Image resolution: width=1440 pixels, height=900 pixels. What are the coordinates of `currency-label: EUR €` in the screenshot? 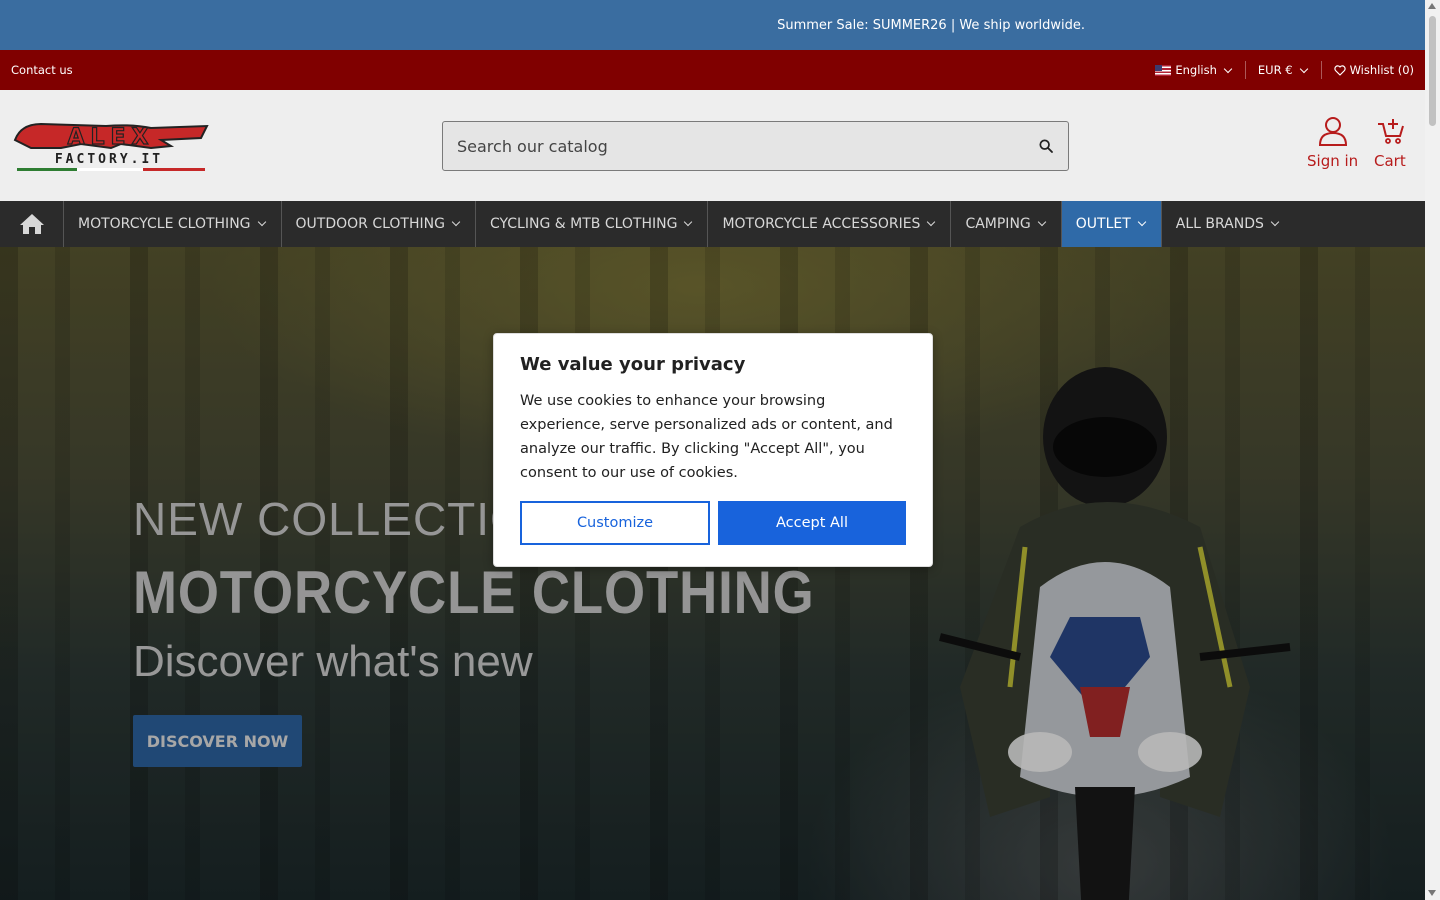 It's located at (1275, 70).